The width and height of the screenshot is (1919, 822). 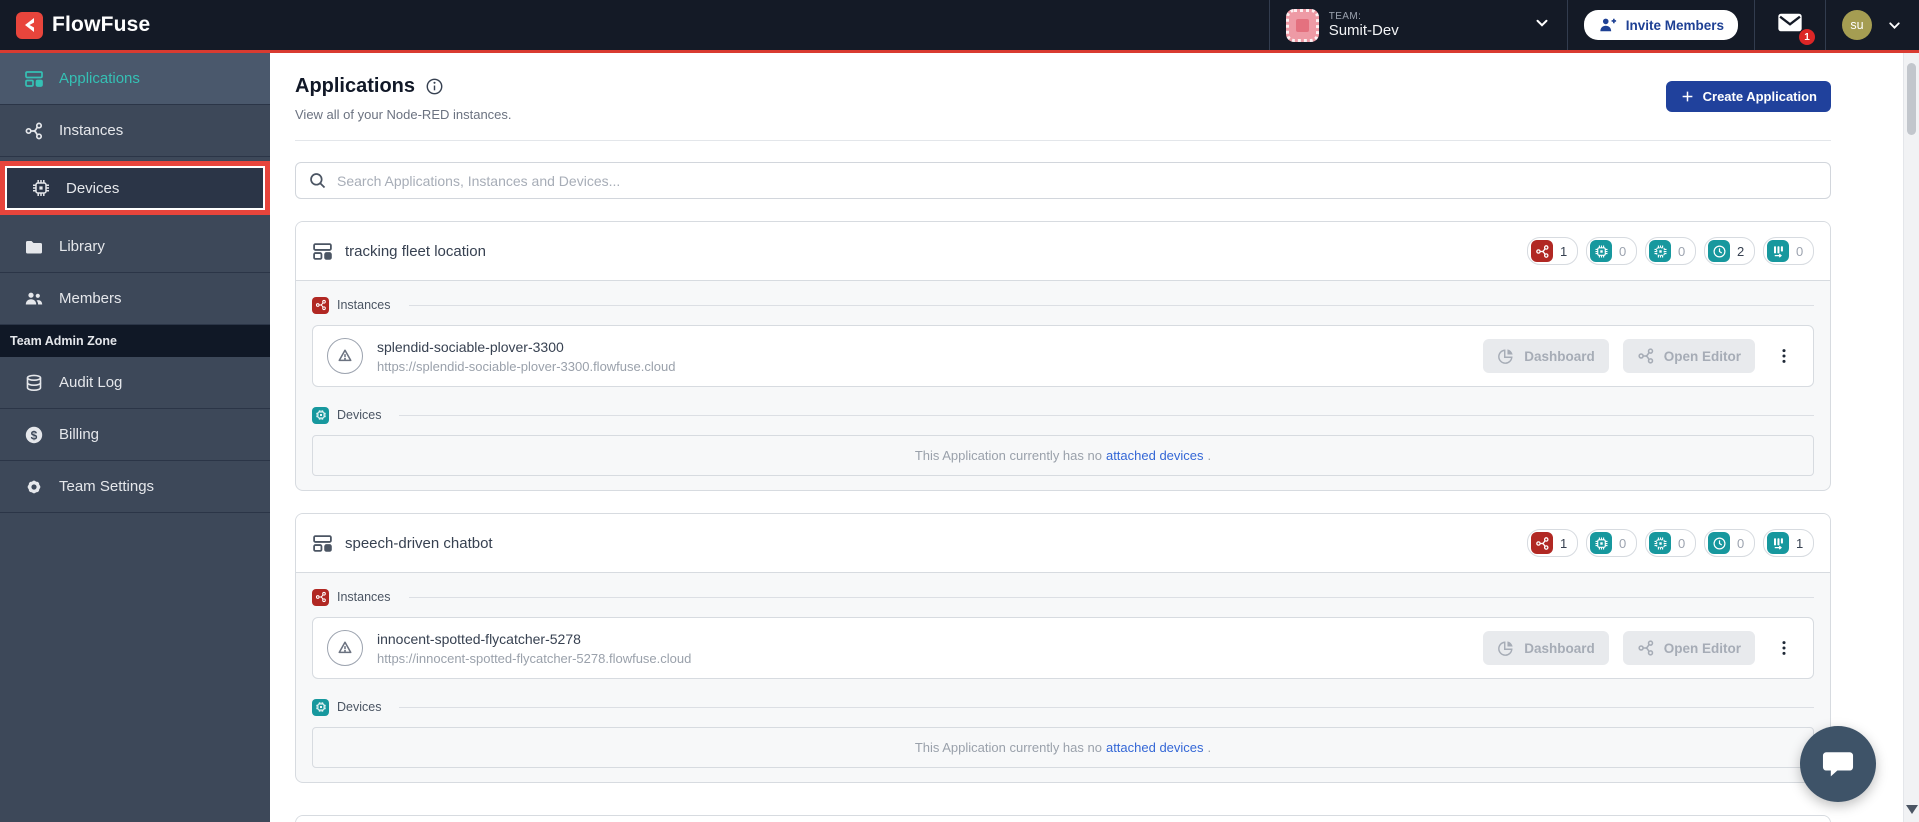 I want to click on sidebar-item-applications: Applications, so click(x=135, y=79).